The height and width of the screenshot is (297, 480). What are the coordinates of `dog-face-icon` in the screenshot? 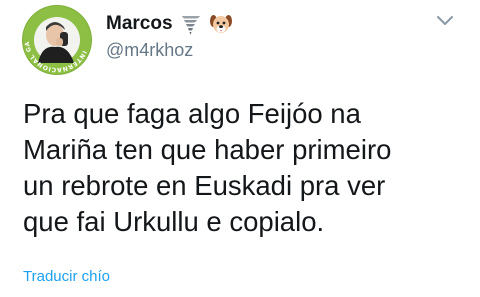 It's located at (221, 24).